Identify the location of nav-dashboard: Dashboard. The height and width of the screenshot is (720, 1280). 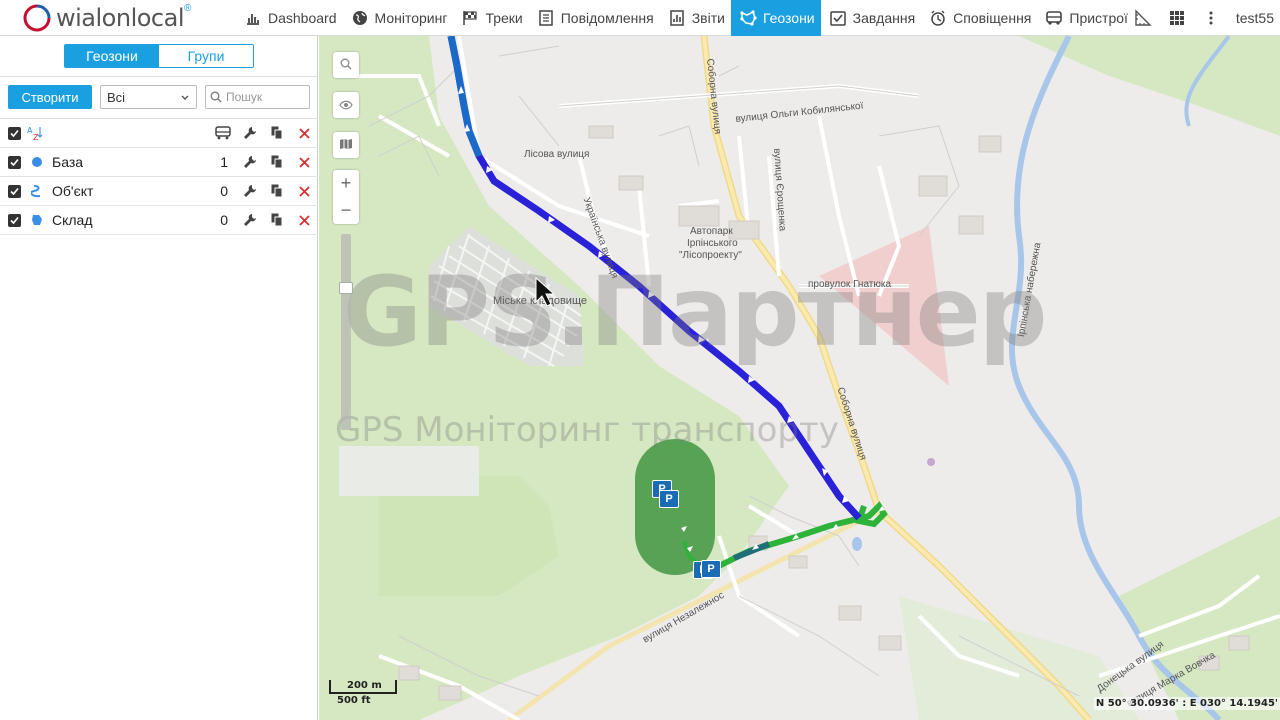
(289, 18).